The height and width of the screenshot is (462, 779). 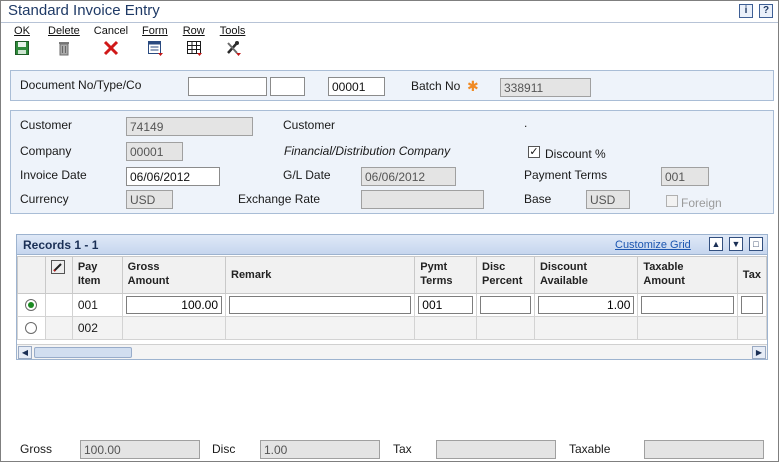 What do you see at coordinates (110, 48) in the screenshot?
I see `close-icon` at bounding box center [110, 48].